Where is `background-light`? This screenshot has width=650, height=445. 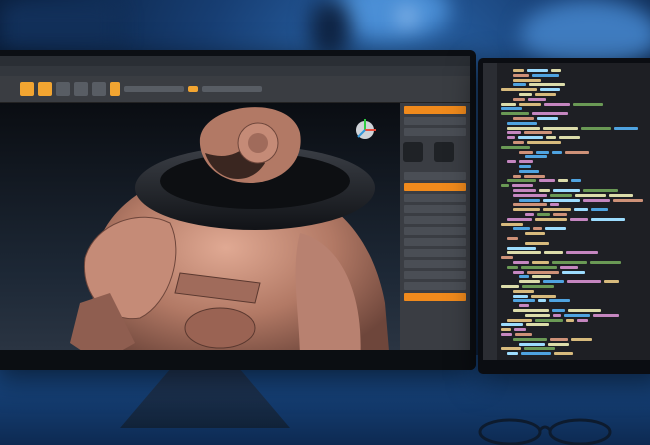
background-light is located at coordinates (407, 17).